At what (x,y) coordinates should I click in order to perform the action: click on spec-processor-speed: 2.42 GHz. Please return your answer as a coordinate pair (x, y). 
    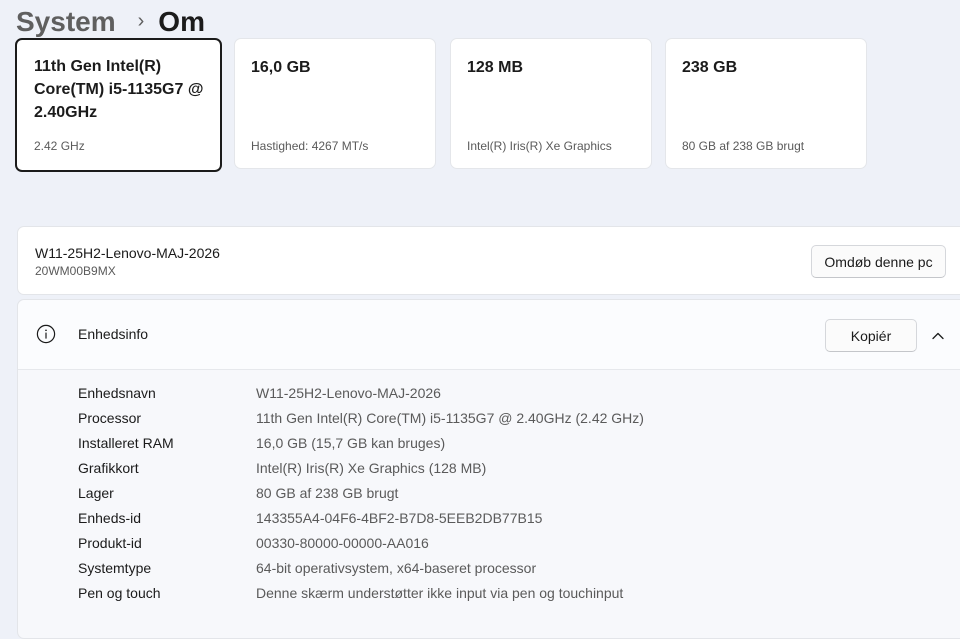
    Looking at the image, I should click on (59, 146).